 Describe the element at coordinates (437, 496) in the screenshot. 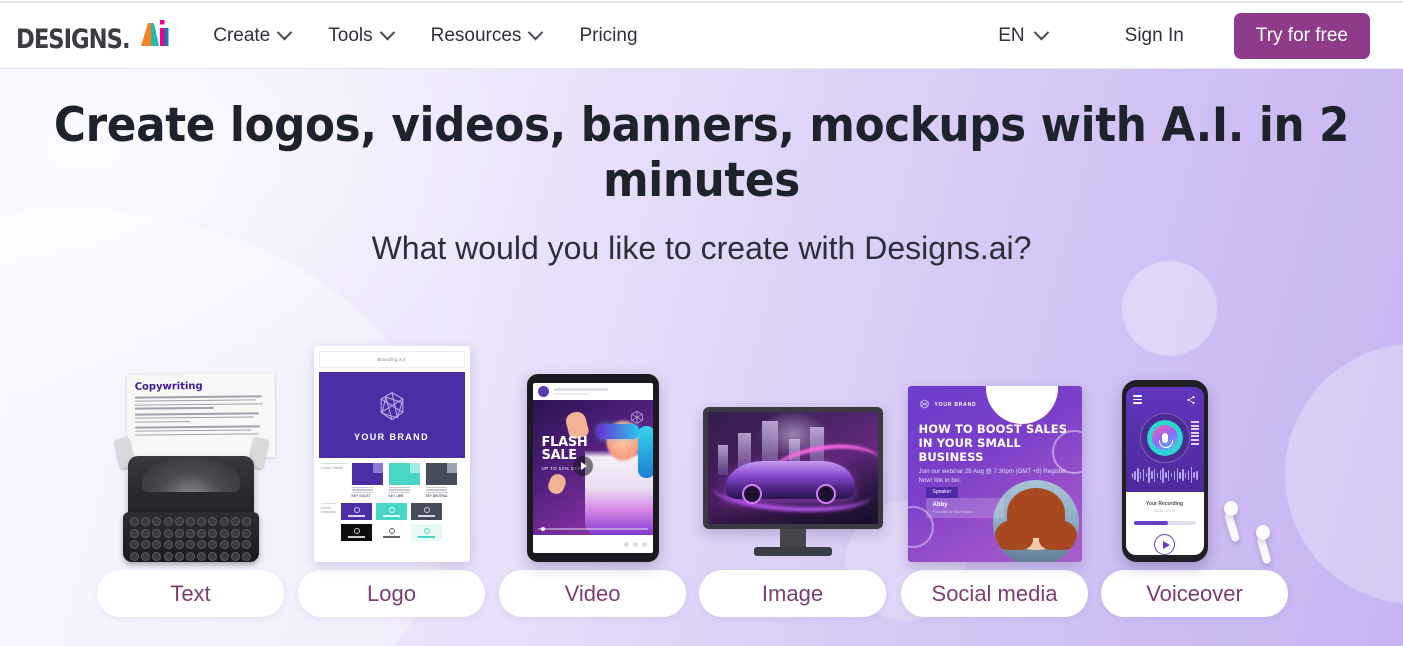

I see `swatch-neutral-name: KEY NEUTRAL` at that location.